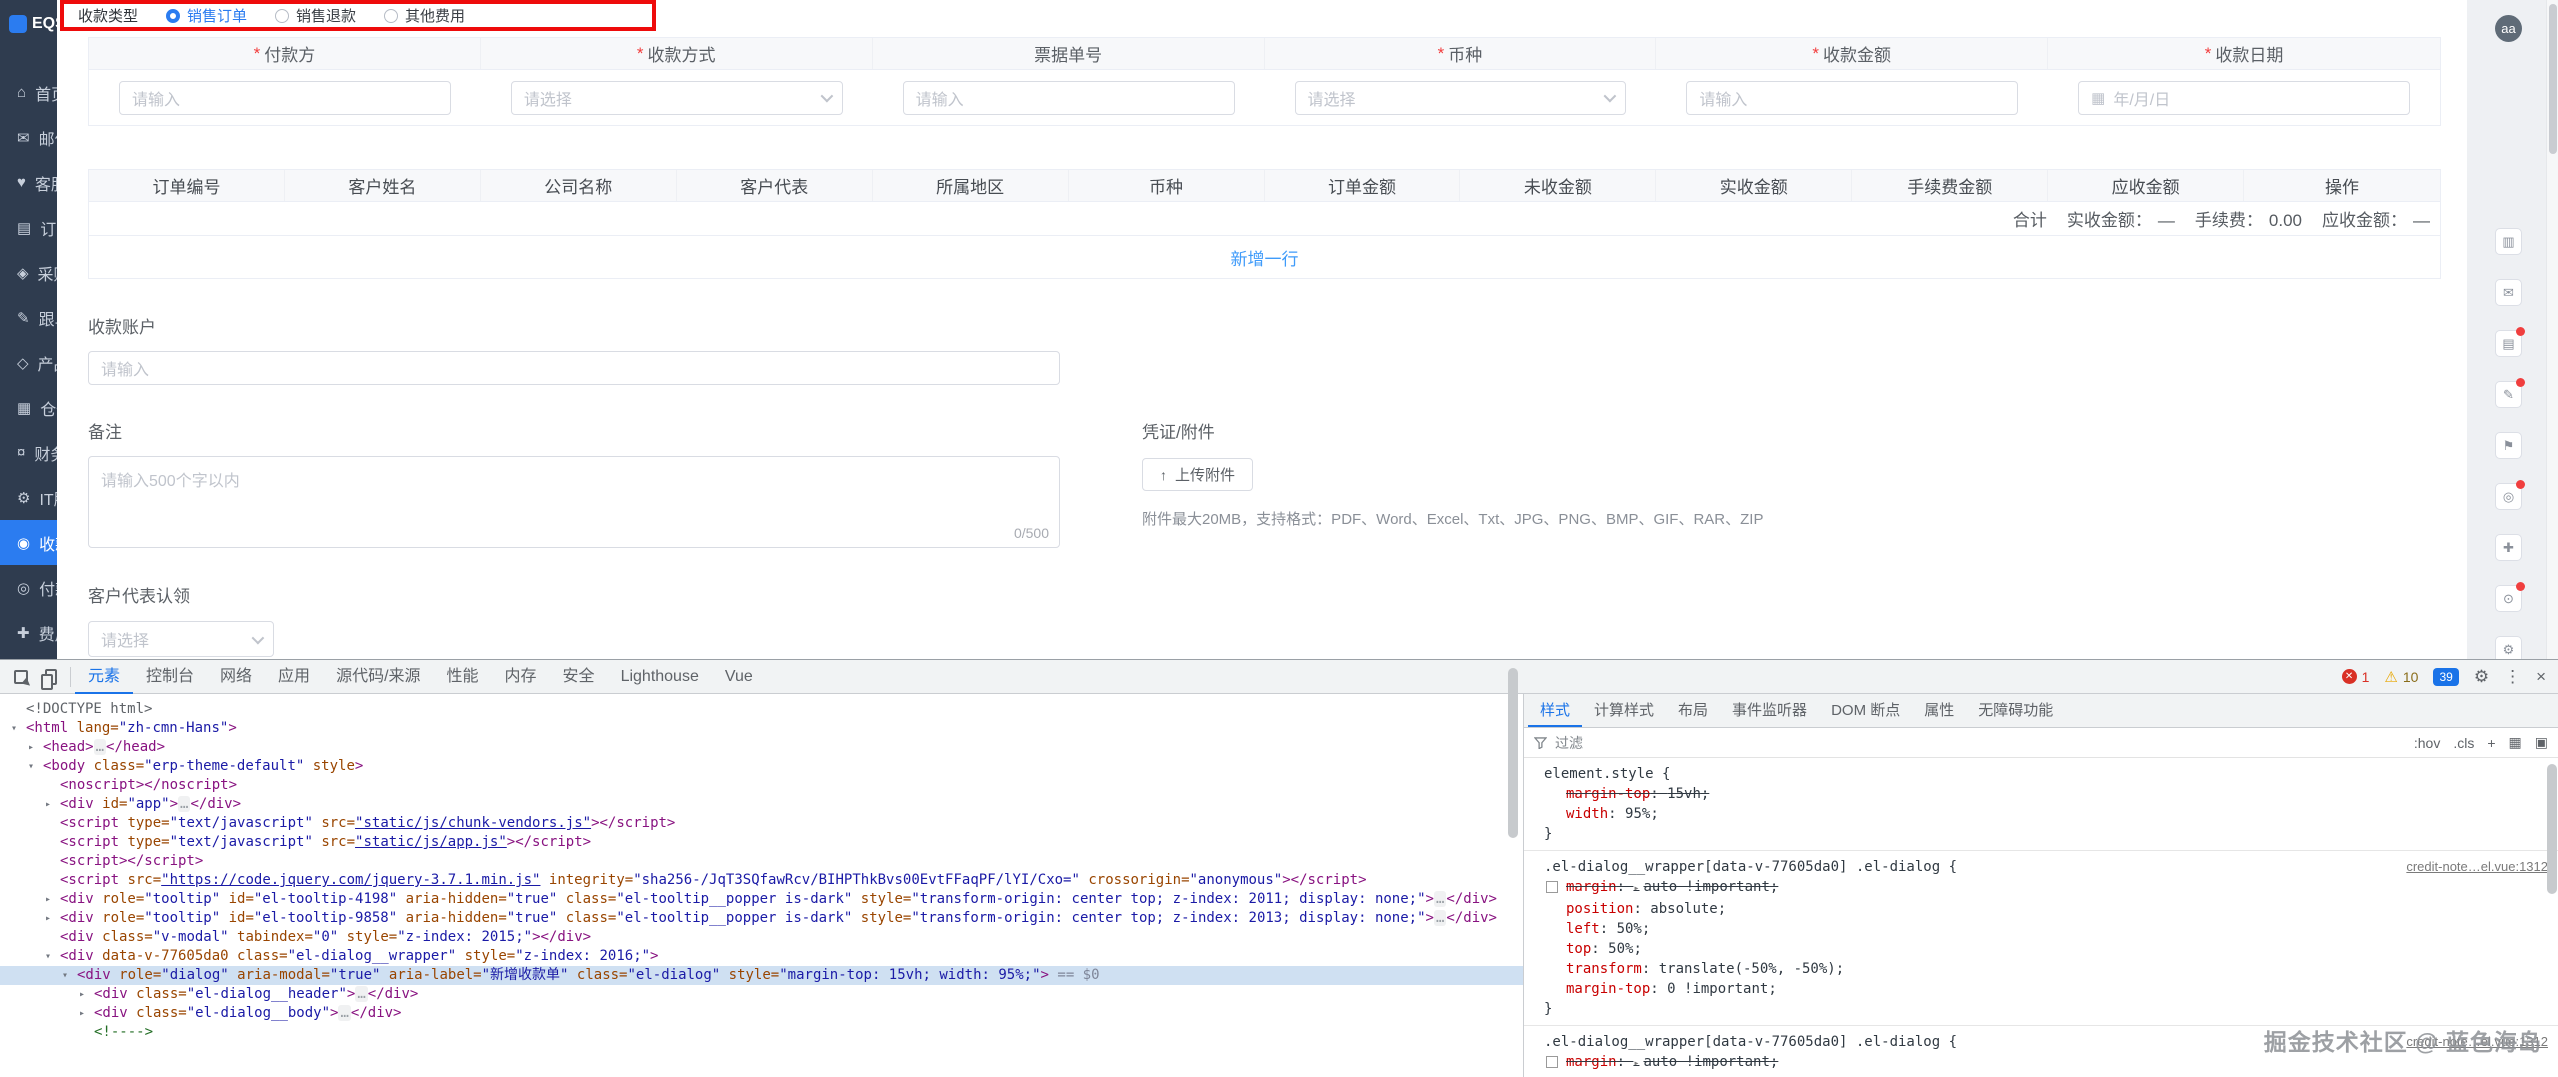  I want to click on dom-tree-line: ▸ <div id="app">… </div>, so click(761, 804).